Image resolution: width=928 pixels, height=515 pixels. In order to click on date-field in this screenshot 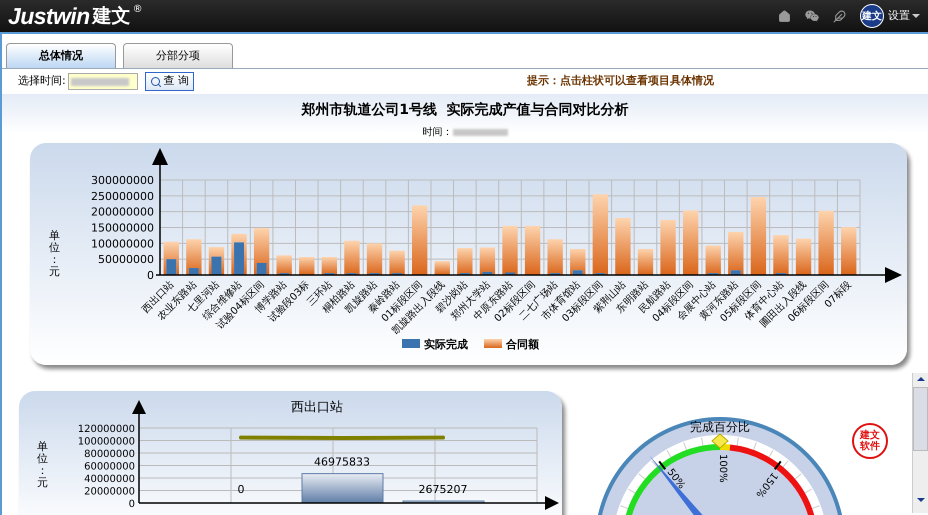, I will do `click(103, 81)`.